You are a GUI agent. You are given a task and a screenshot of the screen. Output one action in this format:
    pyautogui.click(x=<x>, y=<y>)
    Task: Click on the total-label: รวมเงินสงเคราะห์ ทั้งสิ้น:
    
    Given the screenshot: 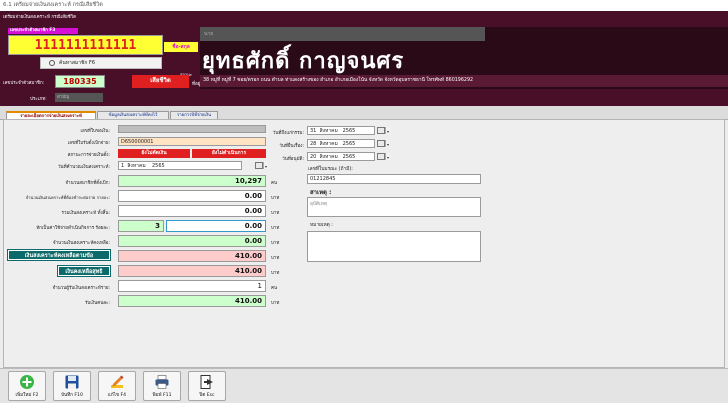 What is the action you would take?
    pyautogui.click(x=85, y=213)
    